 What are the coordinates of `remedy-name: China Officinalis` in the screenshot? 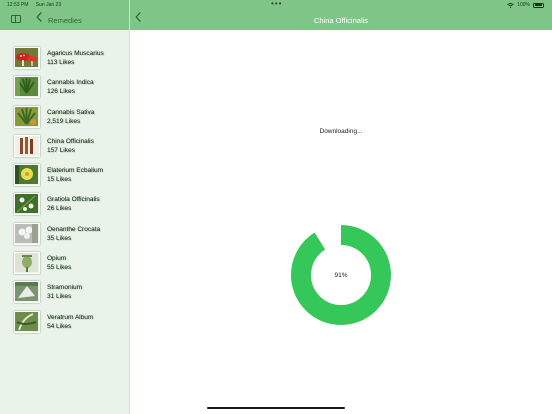 It's located at (70, 141).